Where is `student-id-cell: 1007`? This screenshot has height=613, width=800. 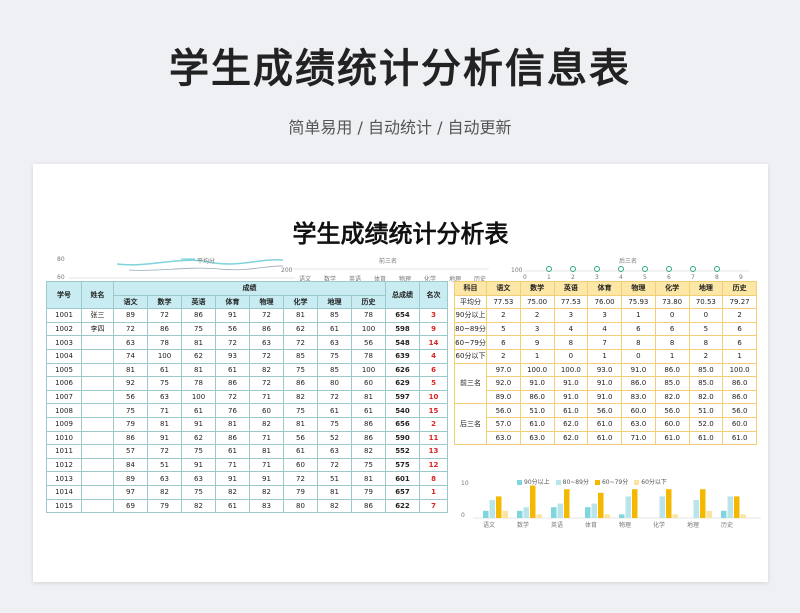
student-id-cell: 1007 is located at coordinates (64, 397).